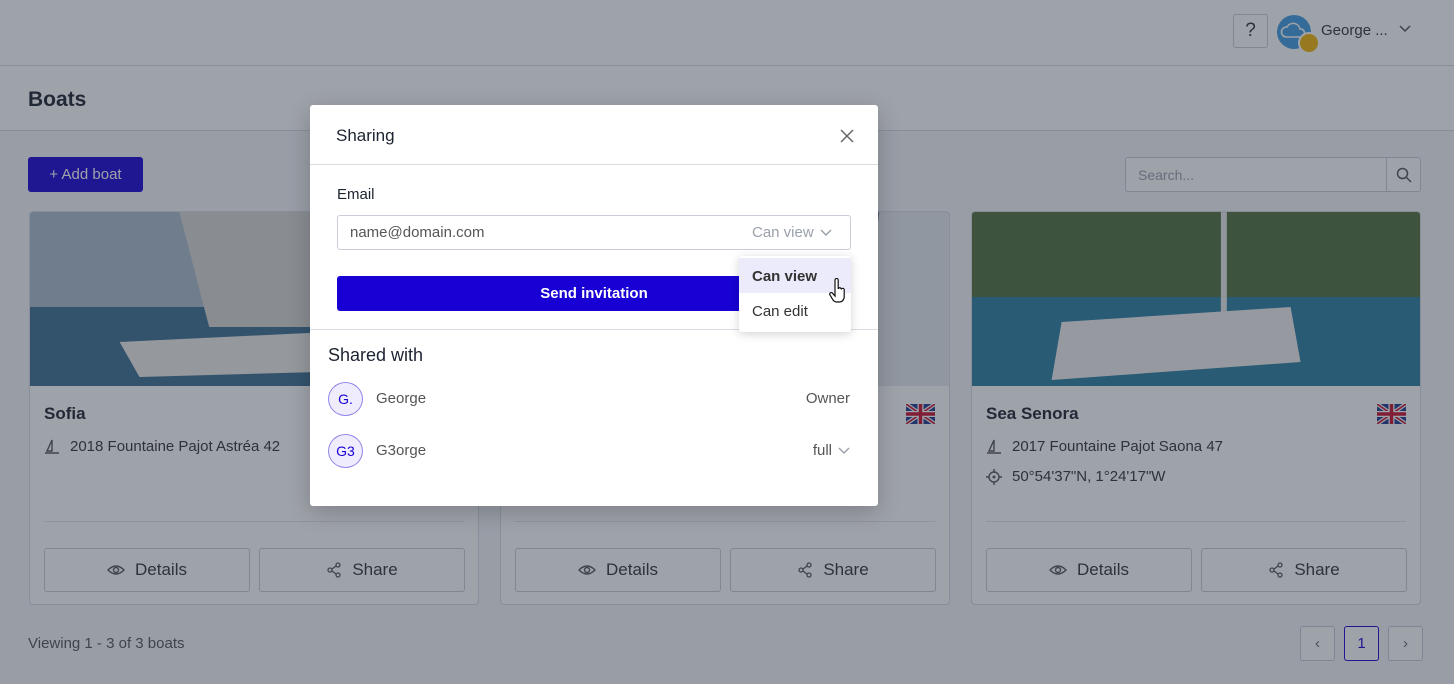 This screenshot has height=684, width=1454. Describe the element at coordinates (376, 355) in the screenshot. I see `shared-with-title: Shared with` at that location.